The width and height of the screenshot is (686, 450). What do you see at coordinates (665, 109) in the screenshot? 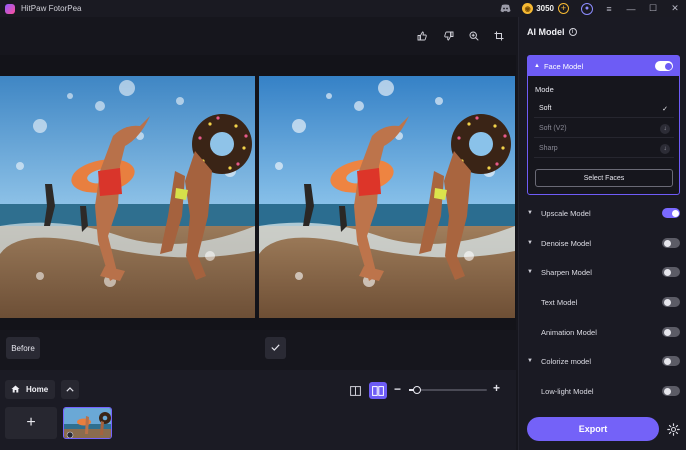
I see `check-icon: ✓` at bounding box center [665, 109].